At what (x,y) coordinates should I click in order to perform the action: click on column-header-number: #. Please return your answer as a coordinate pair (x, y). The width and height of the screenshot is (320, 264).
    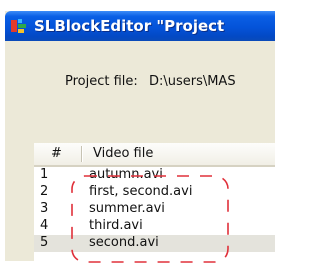
    Looking at the image, I should click on (56, 153).